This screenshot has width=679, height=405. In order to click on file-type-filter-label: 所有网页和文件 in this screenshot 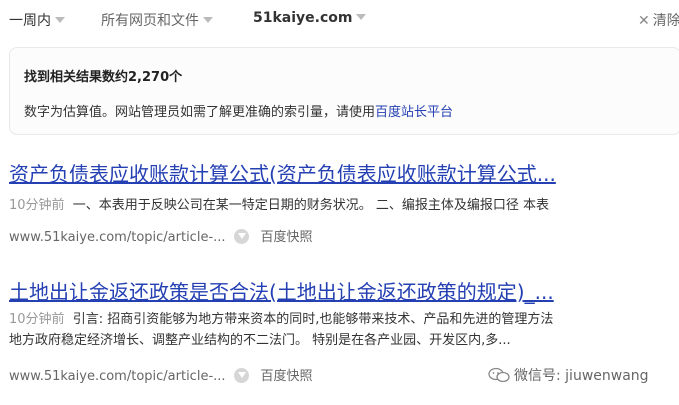, I will do `click(150, 21)`.